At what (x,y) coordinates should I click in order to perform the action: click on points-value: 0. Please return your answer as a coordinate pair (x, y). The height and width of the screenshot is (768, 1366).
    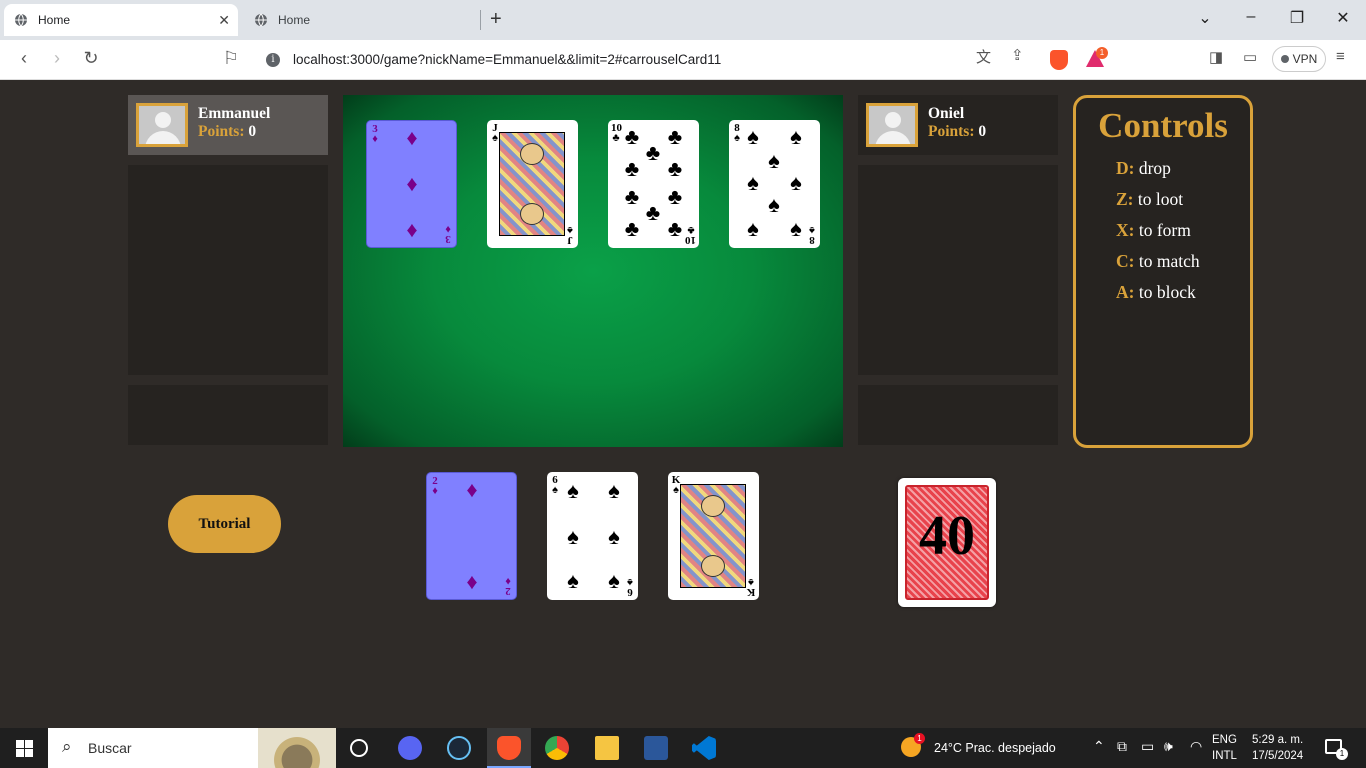
    Looking at the image, I should click on (252, 131).